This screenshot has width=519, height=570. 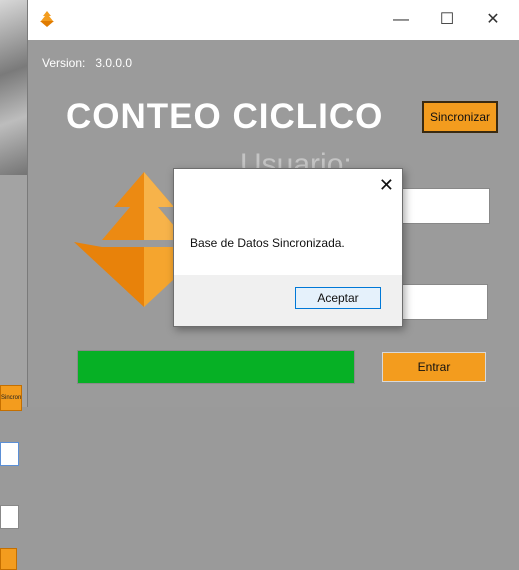 I want to click on background-user-input, so click(x=9, y=454).